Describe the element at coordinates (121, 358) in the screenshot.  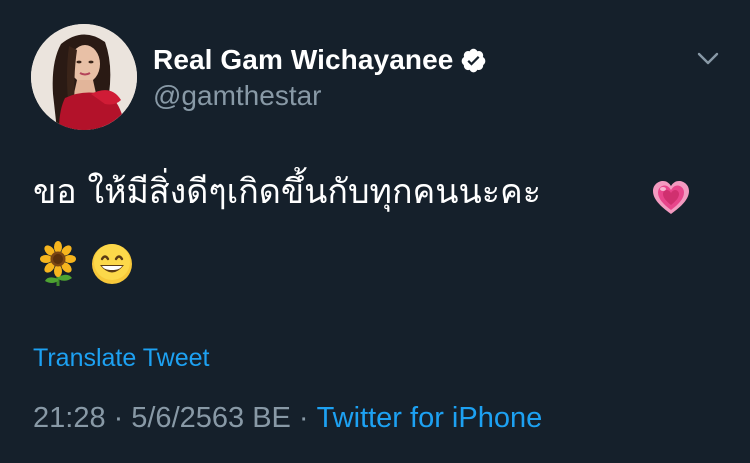
I see `translate-tweet-link: Translate Tweet` at that location.